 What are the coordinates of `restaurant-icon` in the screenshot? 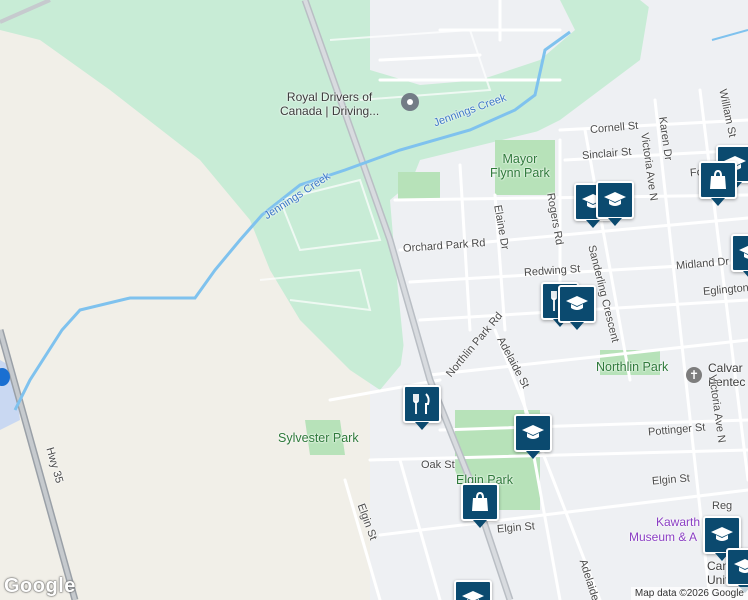 It's located at (421, 403).